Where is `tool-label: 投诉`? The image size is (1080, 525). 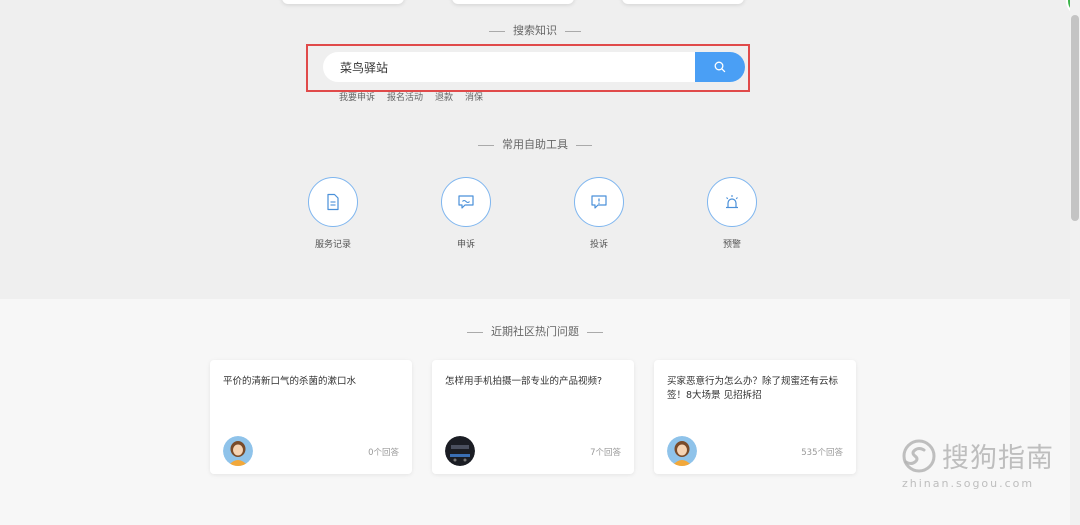
tool-label: 投诉 is located at coordinates (598, 245).